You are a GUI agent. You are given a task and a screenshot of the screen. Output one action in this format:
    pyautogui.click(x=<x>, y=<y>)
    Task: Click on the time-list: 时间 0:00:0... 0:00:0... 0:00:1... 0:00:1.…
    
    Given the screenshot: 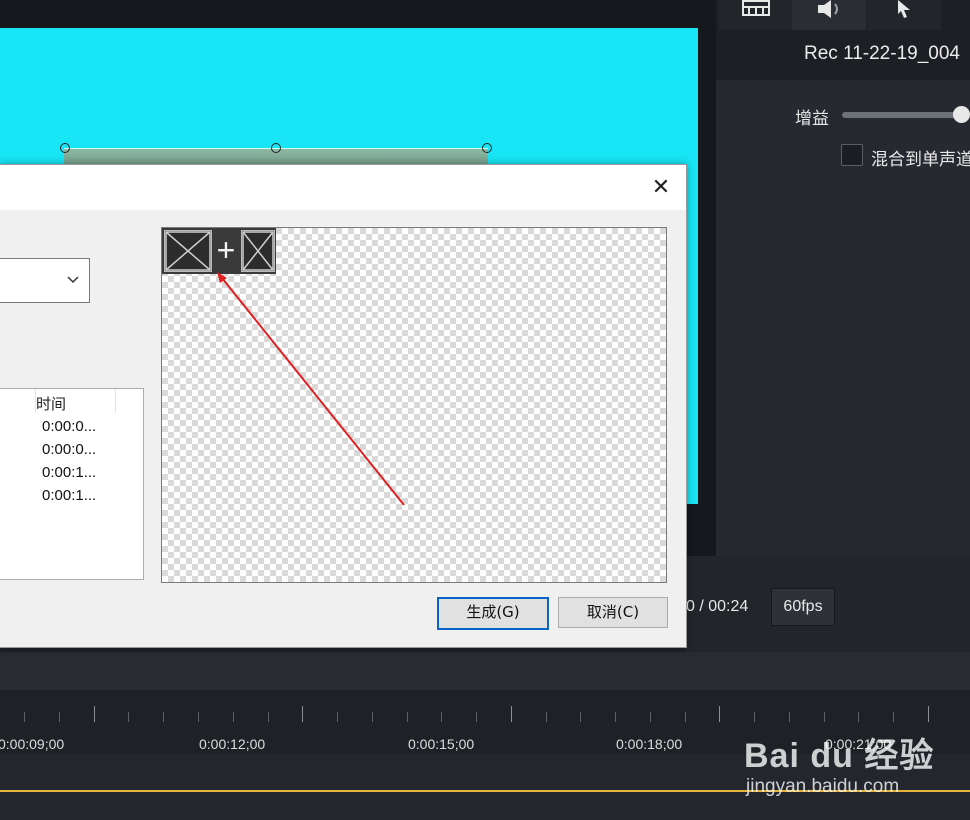 What is the action you would take?
    pyautogui.click(x=72, y=484)
    